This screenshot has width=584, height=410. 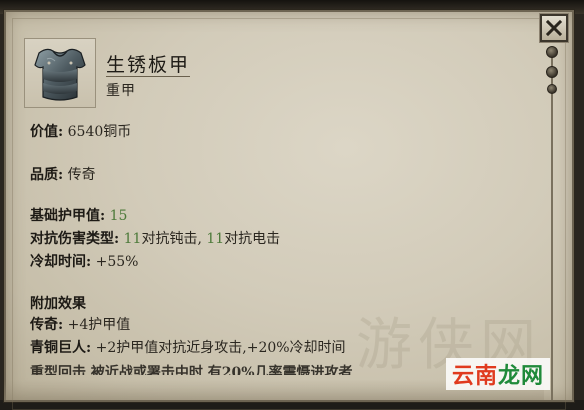 What do you see at coordinates (61, 262) in the screenshot?
I see `cooldown-label: 冷却时间:` at bounding box center [61, 262].